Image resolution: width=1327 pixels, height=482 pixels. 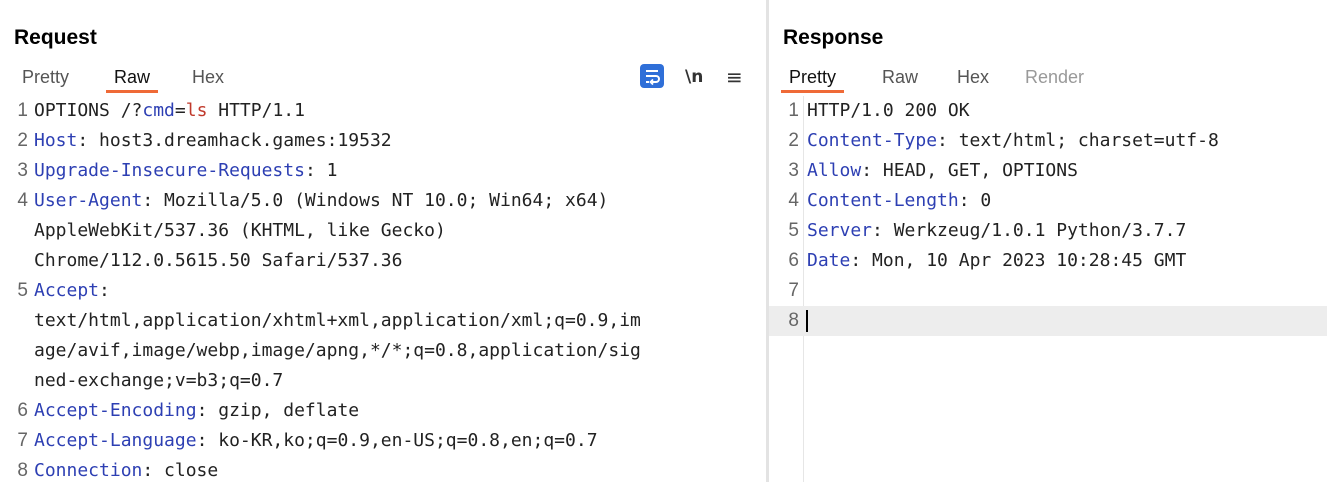 I want to click on response-code-line: 7, so click(x=1048, y=291).